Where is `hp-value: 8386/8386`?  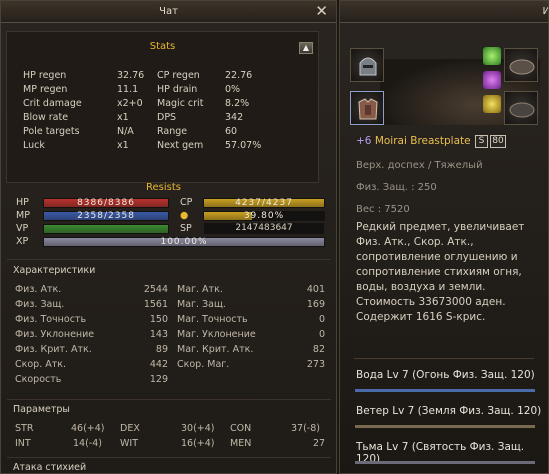
hp-value: 8386/8386 is located at coordinates (106, 203).